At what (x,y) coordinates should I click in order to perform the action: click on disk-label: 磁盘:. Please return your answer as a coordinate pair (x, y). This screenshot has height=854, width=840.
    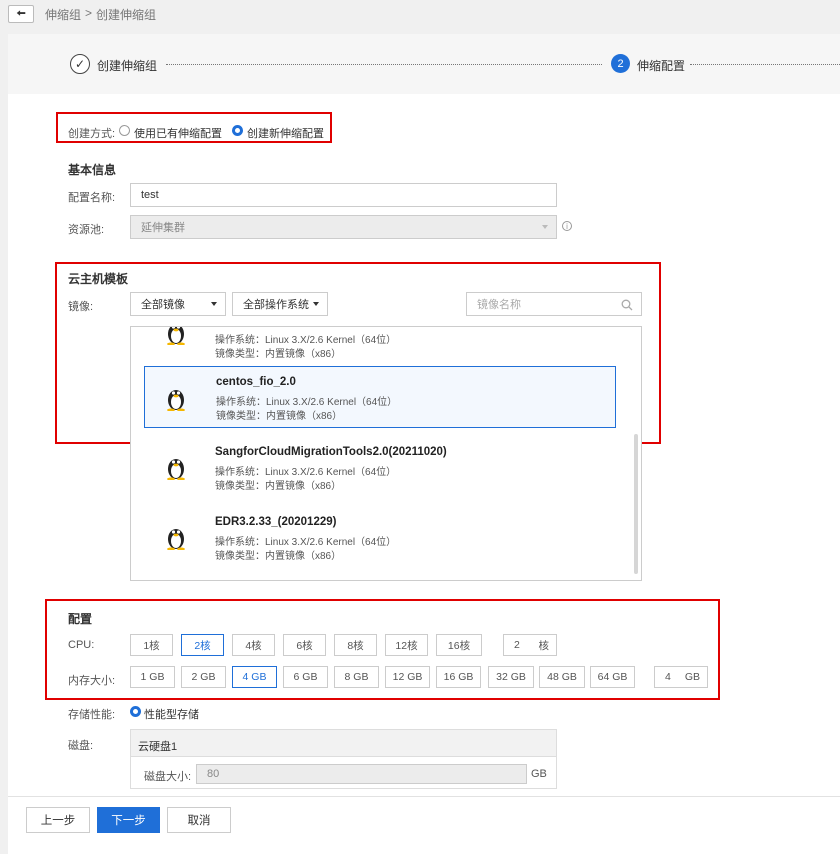
    Looking at the image, I should click on (81, 746).